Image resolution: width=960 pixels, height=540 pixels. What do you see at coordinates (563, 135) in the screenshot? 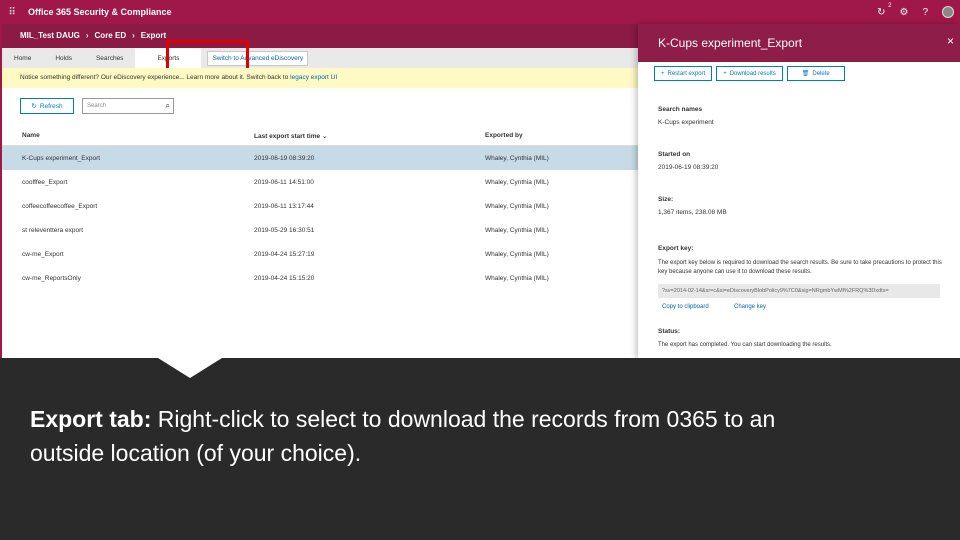
I see `column-header-exported-by: Exported by` at bounding box center [563, 135].